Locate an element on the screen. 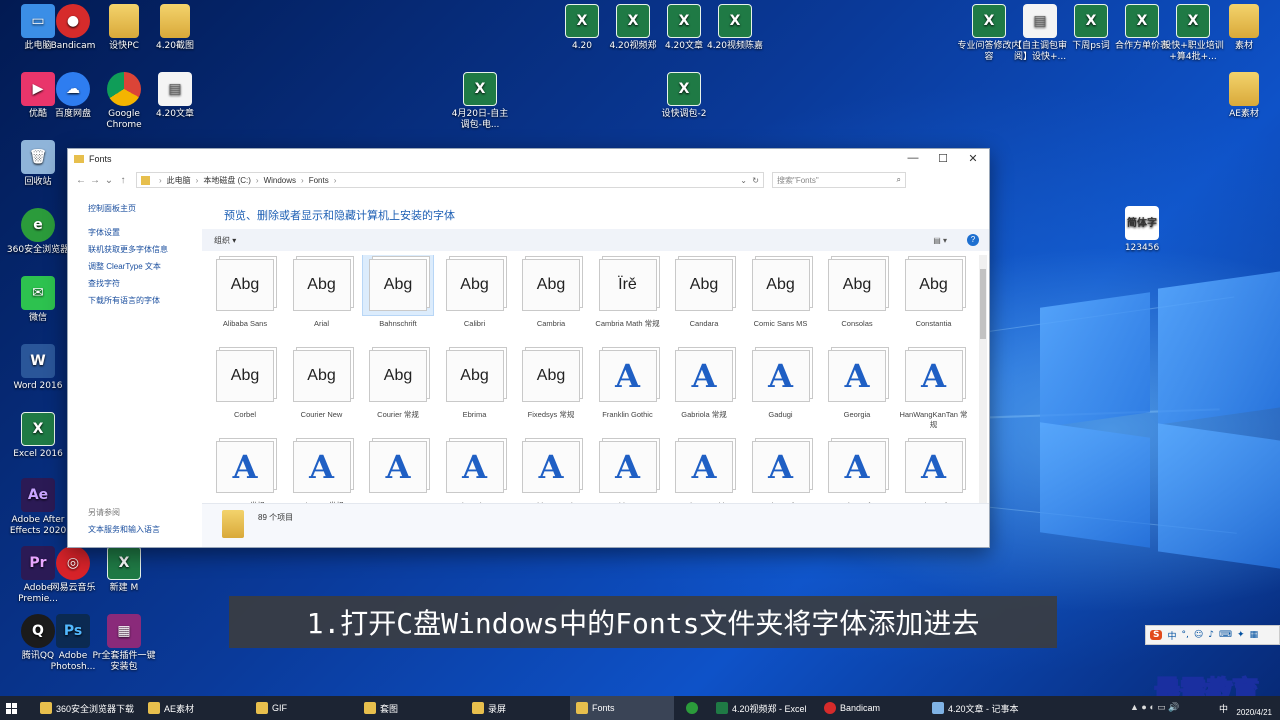  desktop-icon-note123: 简体字 123456 is located at coordinates (1142, 230).